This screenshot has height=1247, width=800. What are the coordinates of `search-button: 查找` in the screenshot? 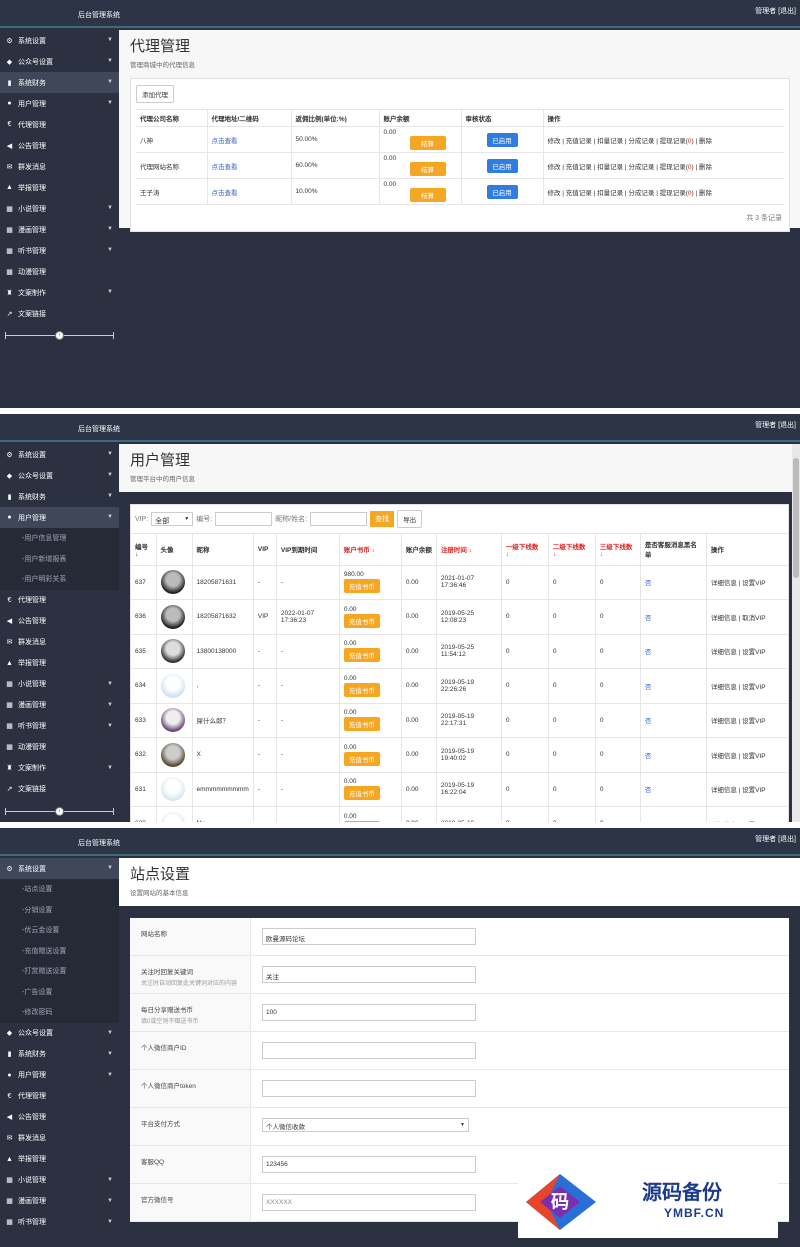 It's located at (382, 519).